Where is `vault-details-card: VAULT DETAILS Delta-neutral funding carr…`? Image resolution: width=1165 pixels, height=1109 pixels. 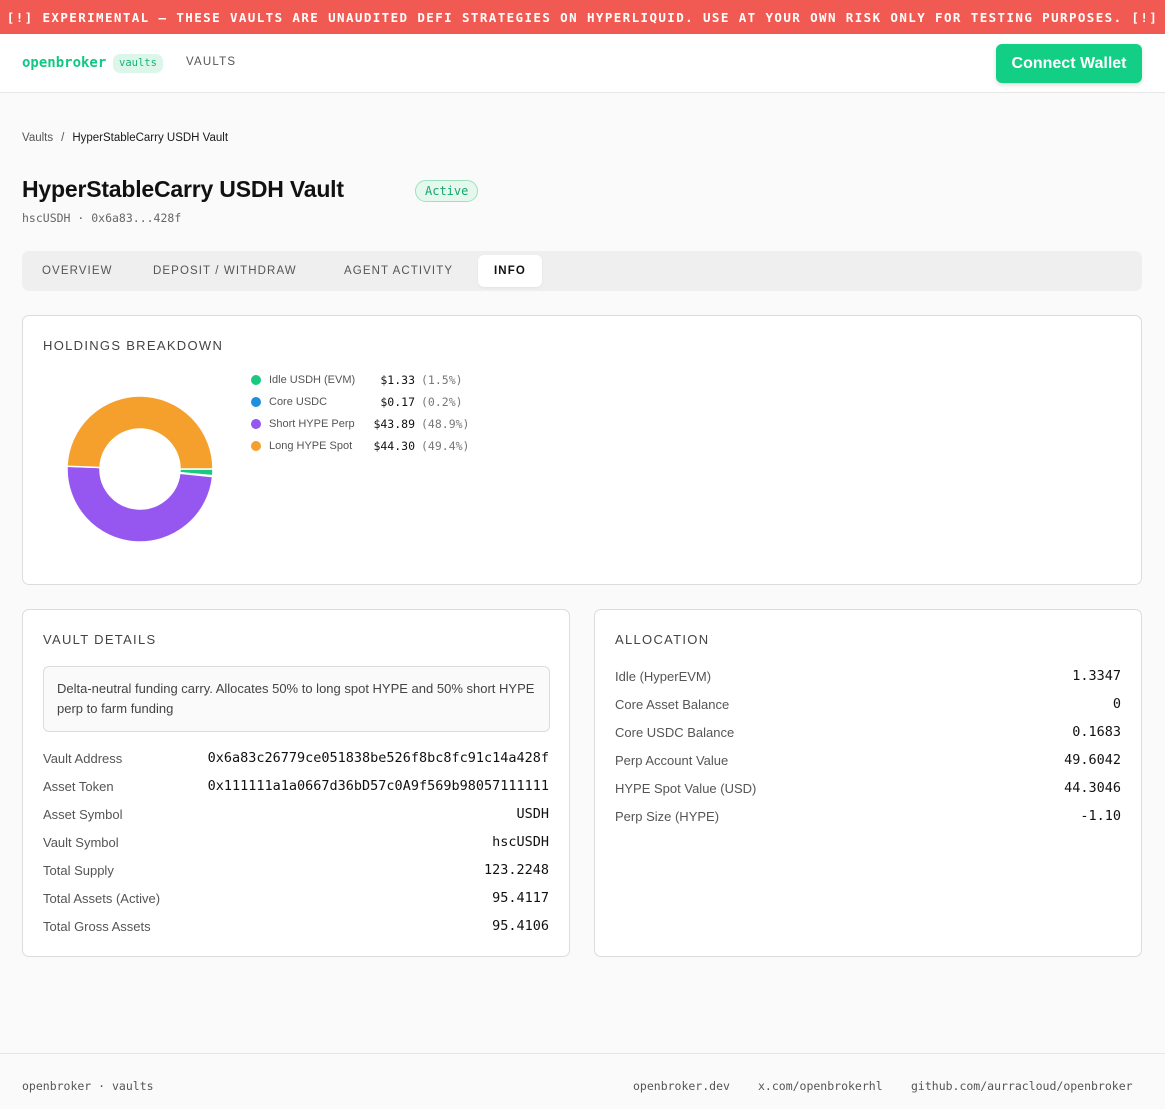
vault-details-card: VAULT DETAILS Delta-neutral funding carr… is located at coordinates (296, 783).